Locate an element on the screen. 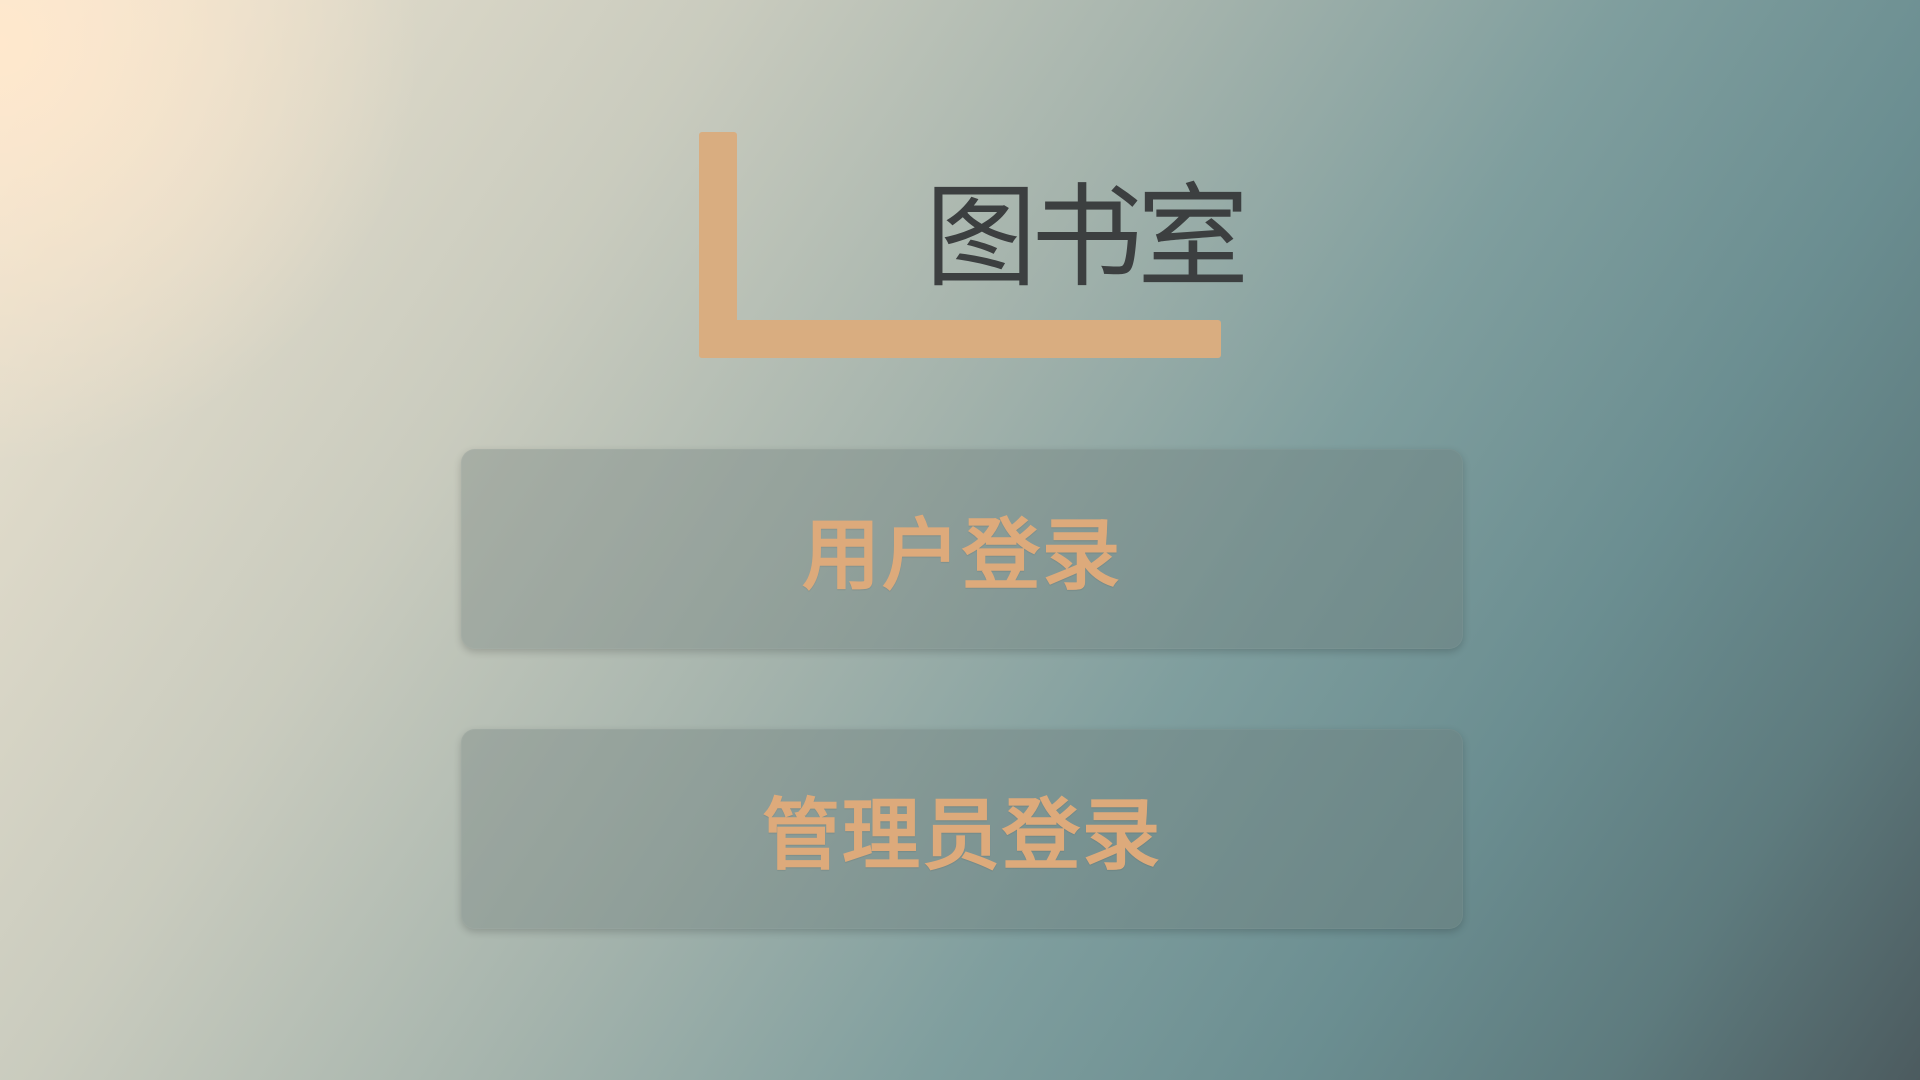 Image resolution: width=1920 pixels, height=1080 pixels. user-login-button: 用户登录 is located at coordinates (962, 549).